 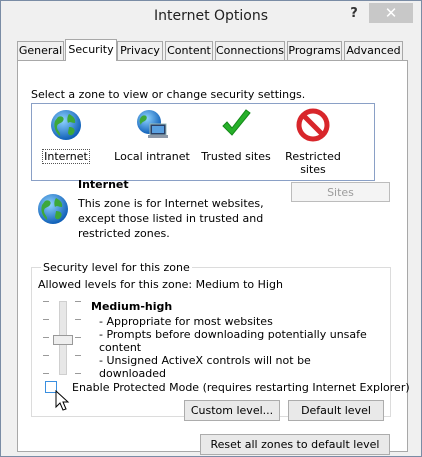 What do you see at coordinates (66, 156) in the screenshot?
I see `zone-internet-label: Internet` at bounding box center [66, 156].